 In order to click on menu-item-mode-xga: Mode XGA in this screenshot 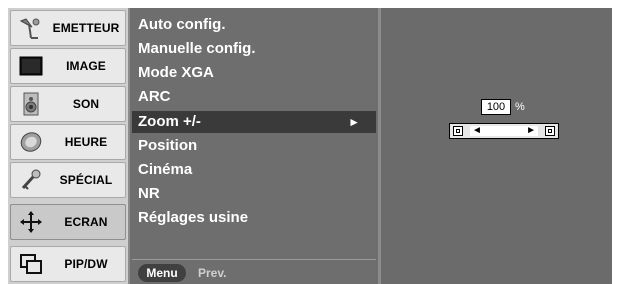, I will do `click(255, 73)`.